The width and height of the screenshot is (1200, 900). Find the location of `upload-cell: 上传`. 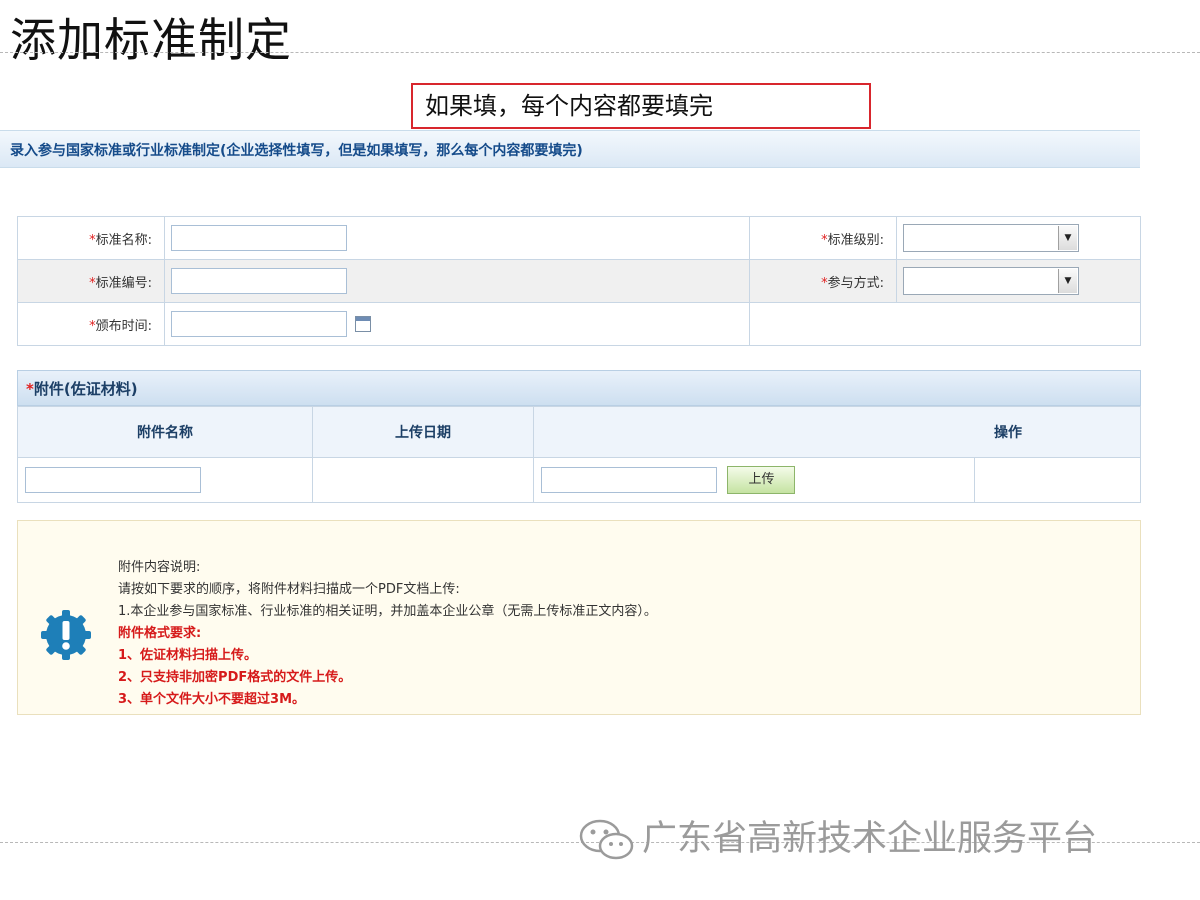

upload-cell: 上传 is located at coordinates (754, 480).